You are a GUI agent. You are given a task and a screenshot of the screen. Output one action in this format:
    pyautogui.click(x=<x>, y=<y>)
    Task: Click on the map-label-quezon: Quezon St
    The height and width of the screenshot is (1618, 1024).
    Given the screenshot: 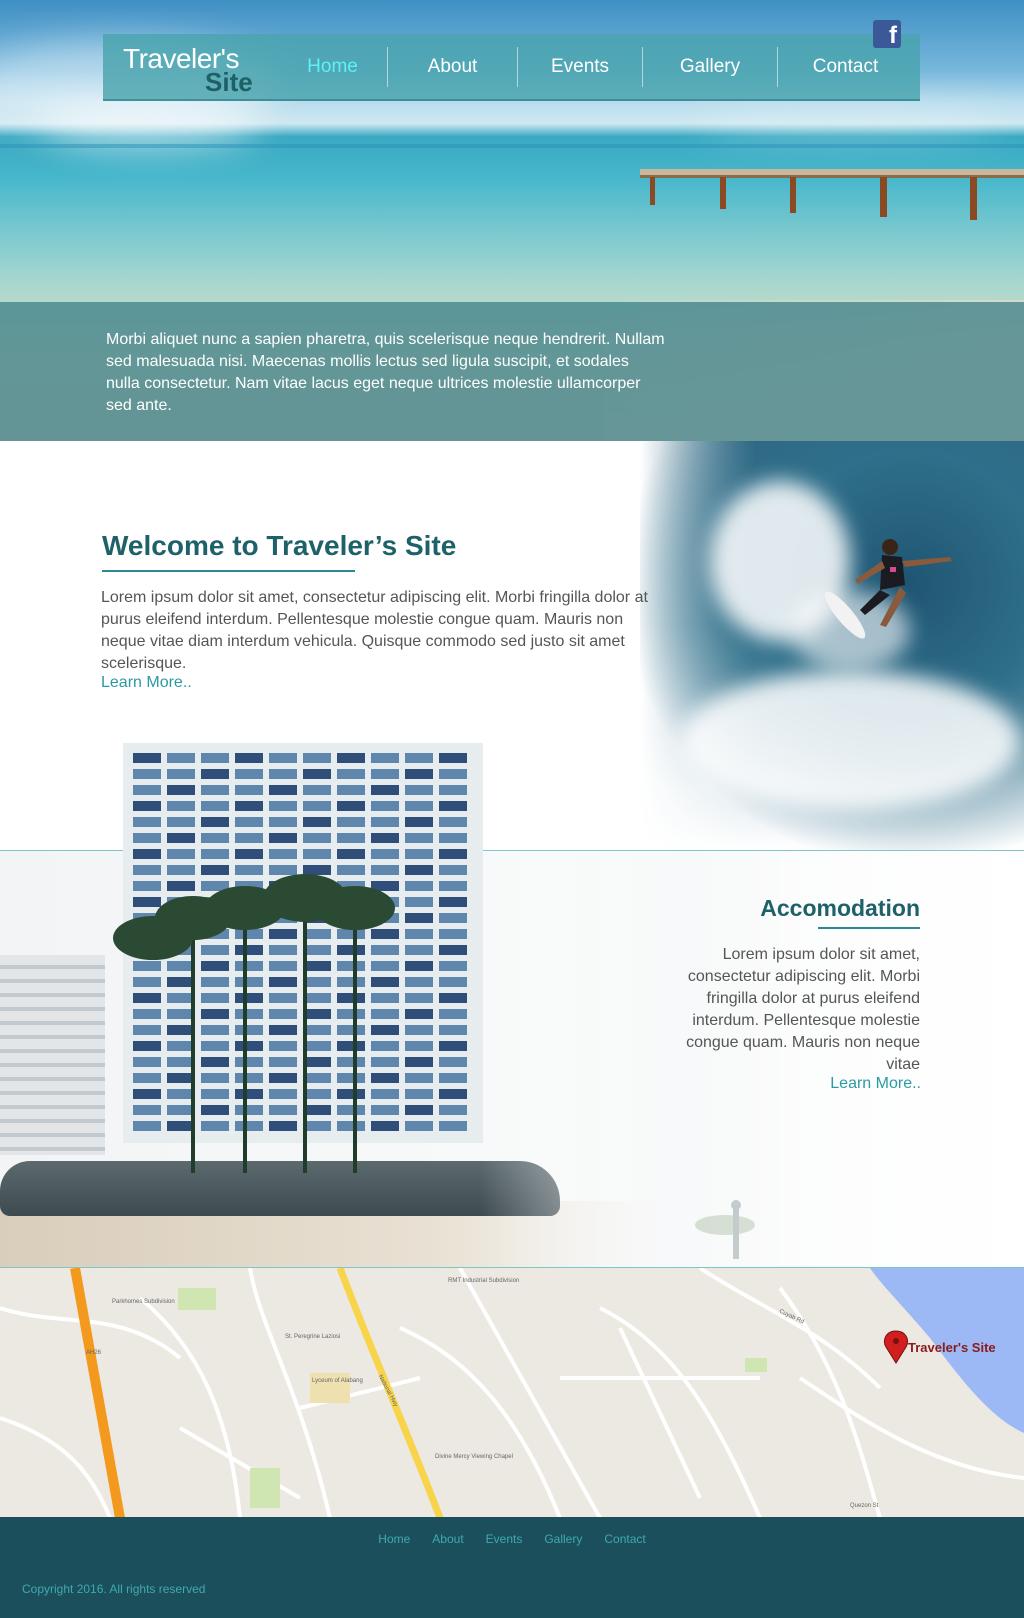 What is the action you would take?
    pyautogui.click(x=864, y=1506)
    